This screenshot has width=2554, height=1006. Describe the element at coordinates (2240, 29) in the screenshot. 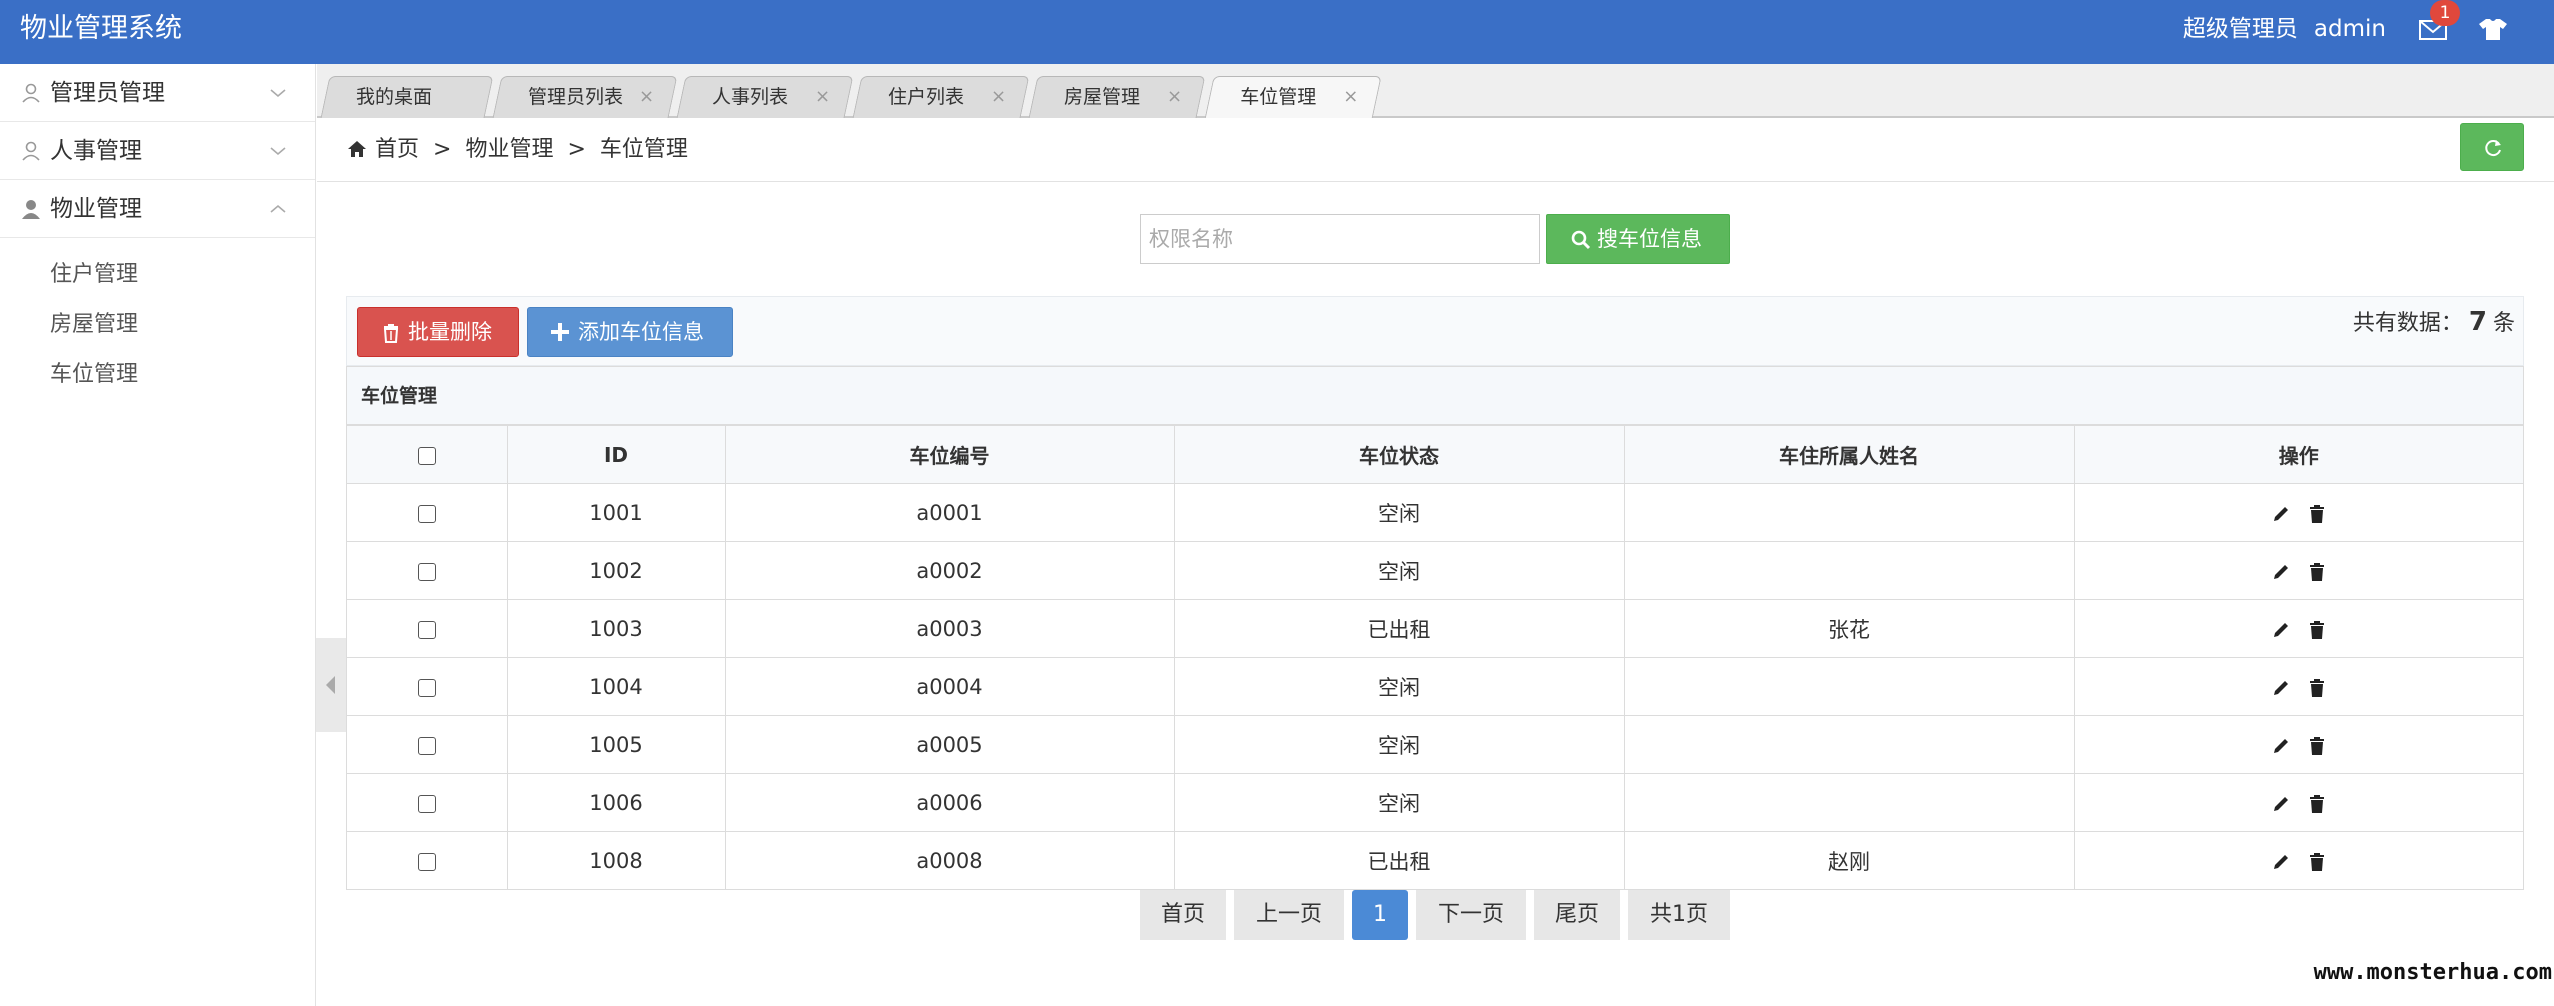

I see `user-role: 超级管理员` at that location.